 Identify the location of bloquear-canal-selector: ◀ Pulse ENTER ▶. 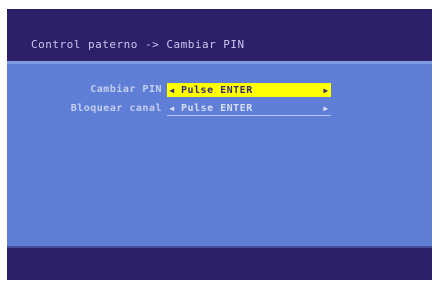
(249, 109).